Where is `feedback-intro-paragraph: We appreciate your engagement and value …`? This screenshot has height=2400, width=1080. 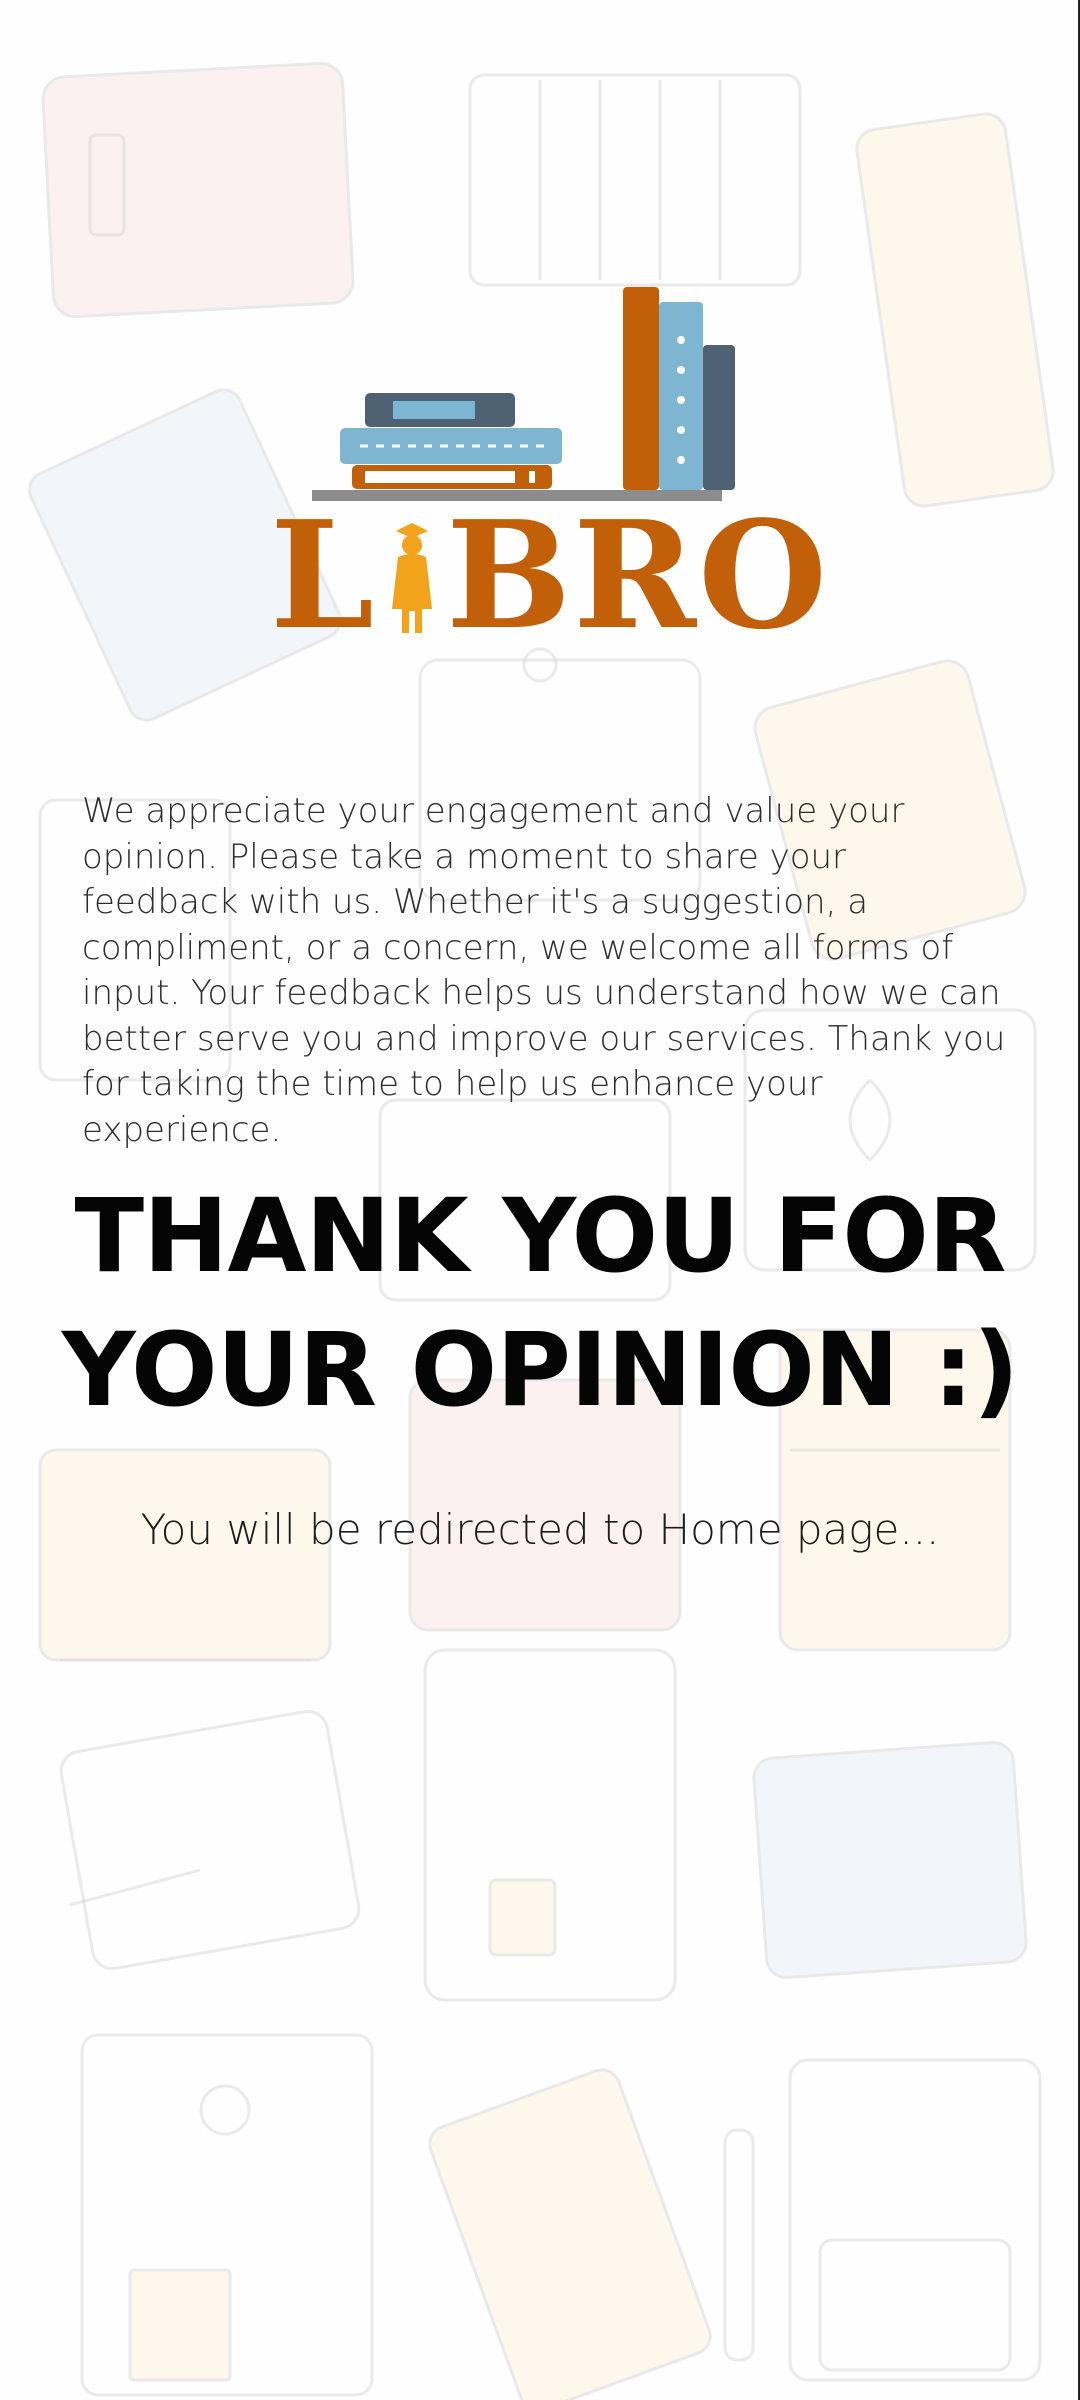 feedback-intro-paragraph: We appreciate your engagement and value … is located at coordinates (544, 970).